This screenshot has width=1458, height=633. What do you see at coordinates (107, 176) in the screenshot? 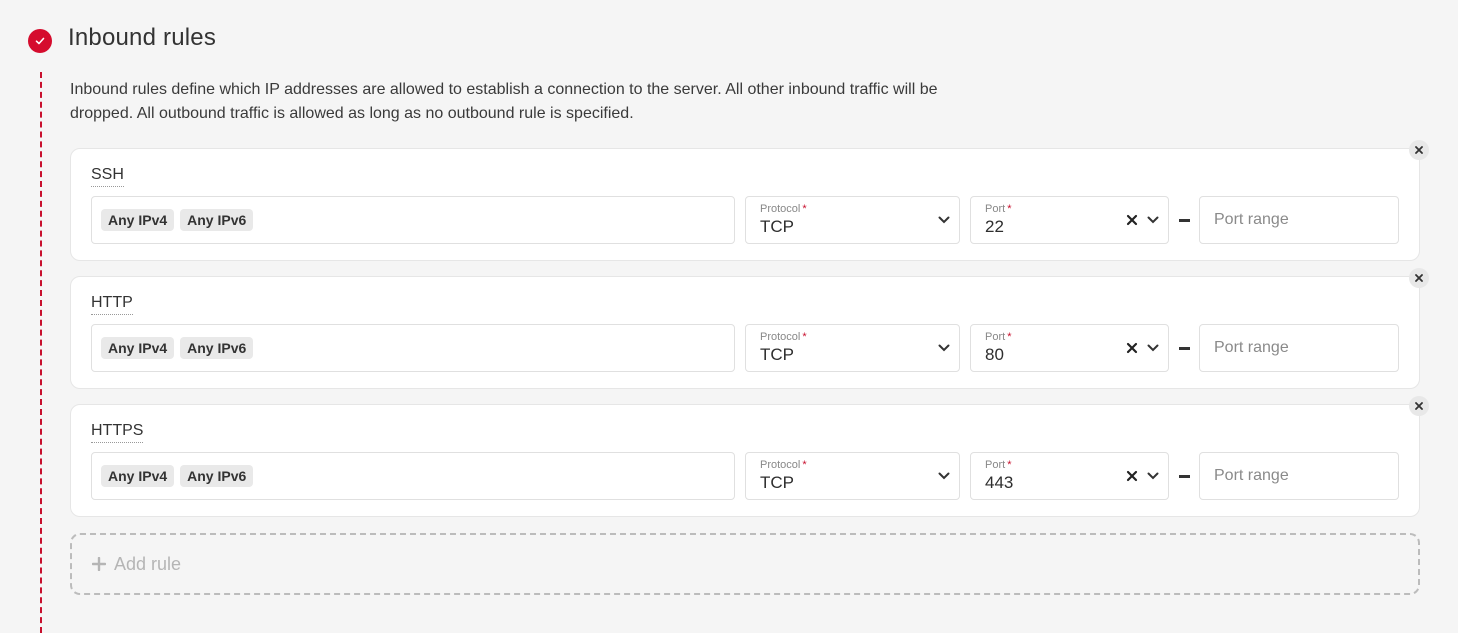
I see `rule-name: SSH` at bounding box center [107, 176].